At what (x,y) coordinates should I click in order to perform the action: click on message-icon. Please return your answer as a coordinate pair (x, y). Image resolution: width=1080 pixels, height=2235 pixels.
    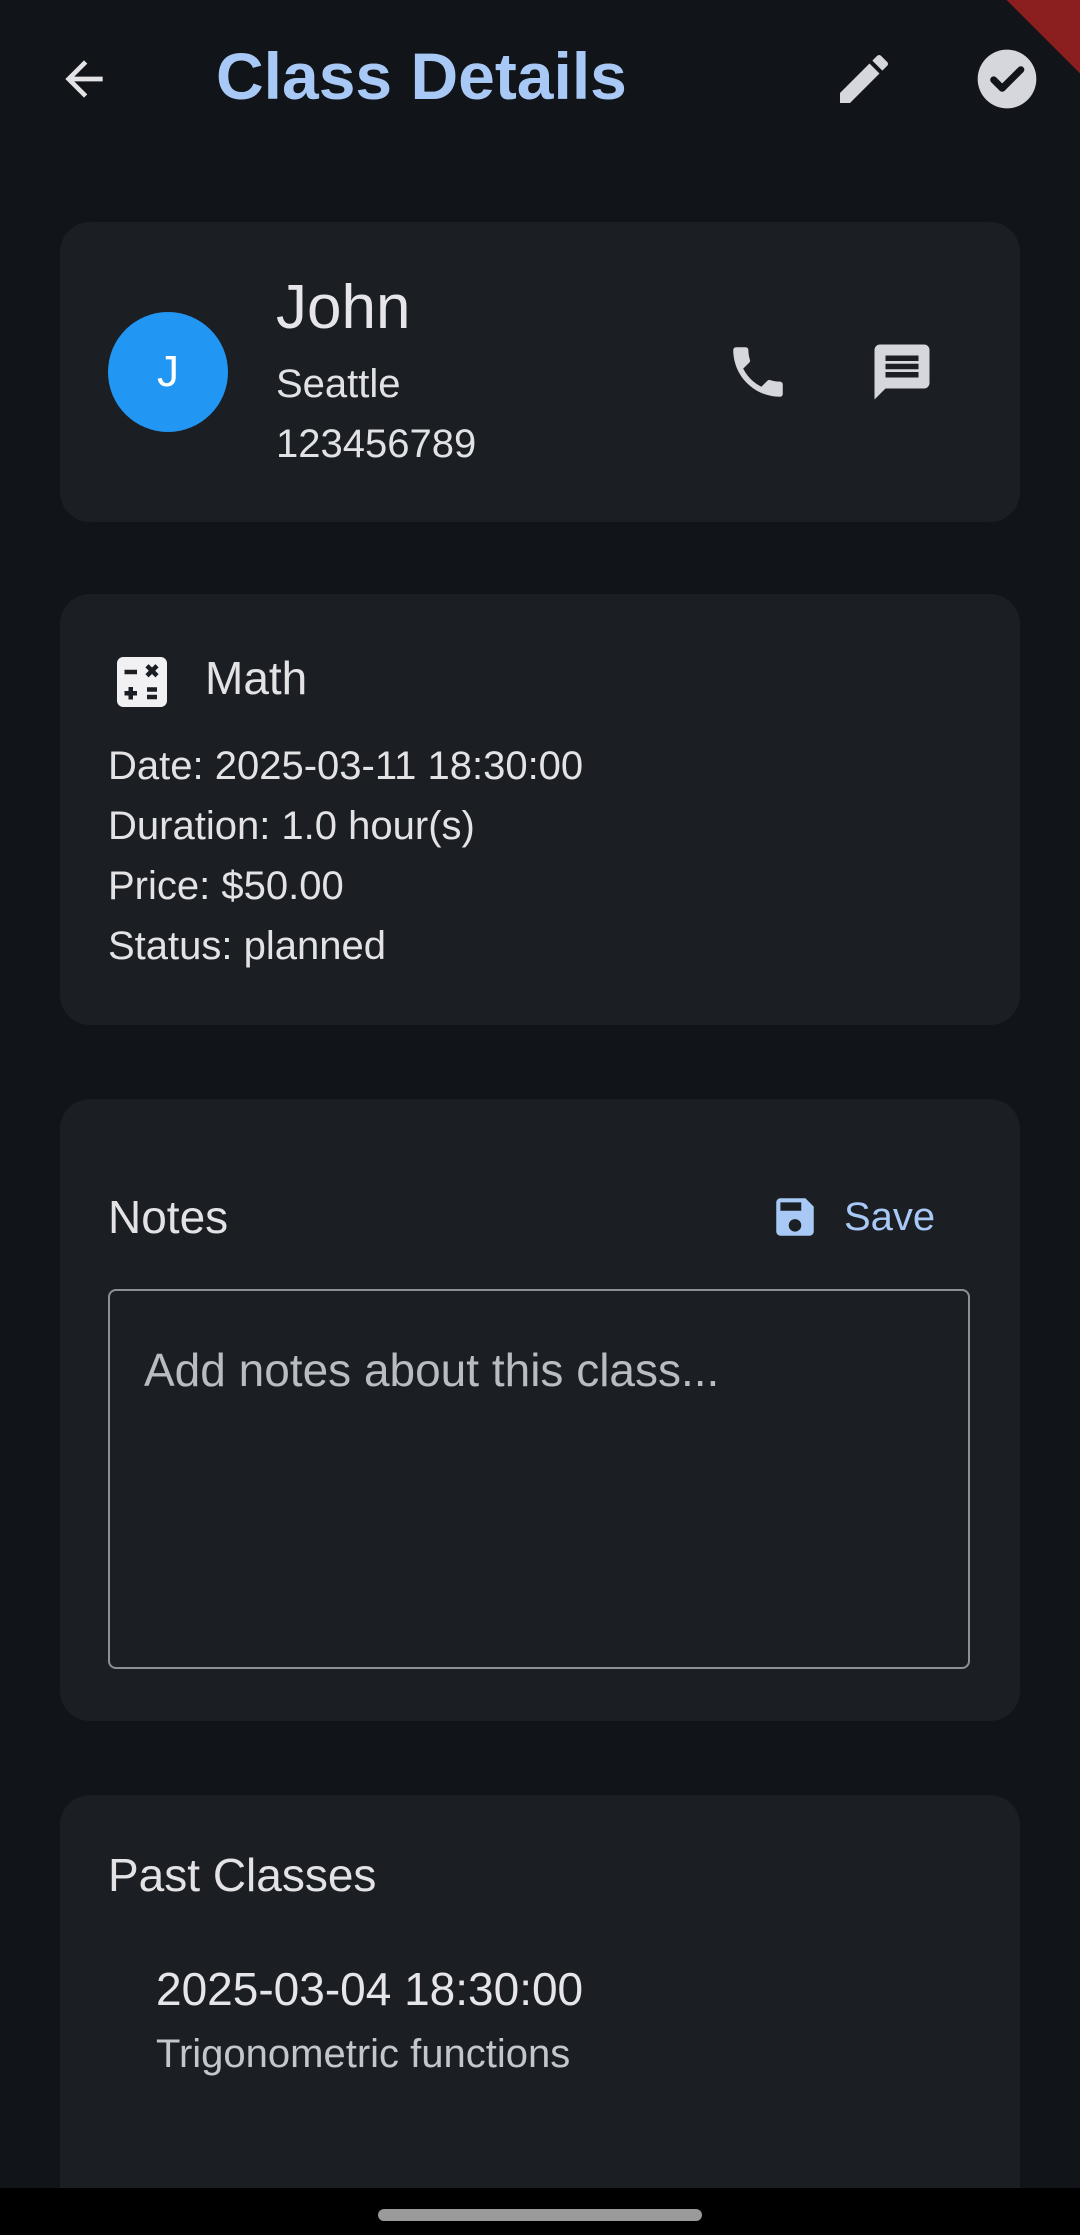
    Looking at the image, I should click on (902, 372).